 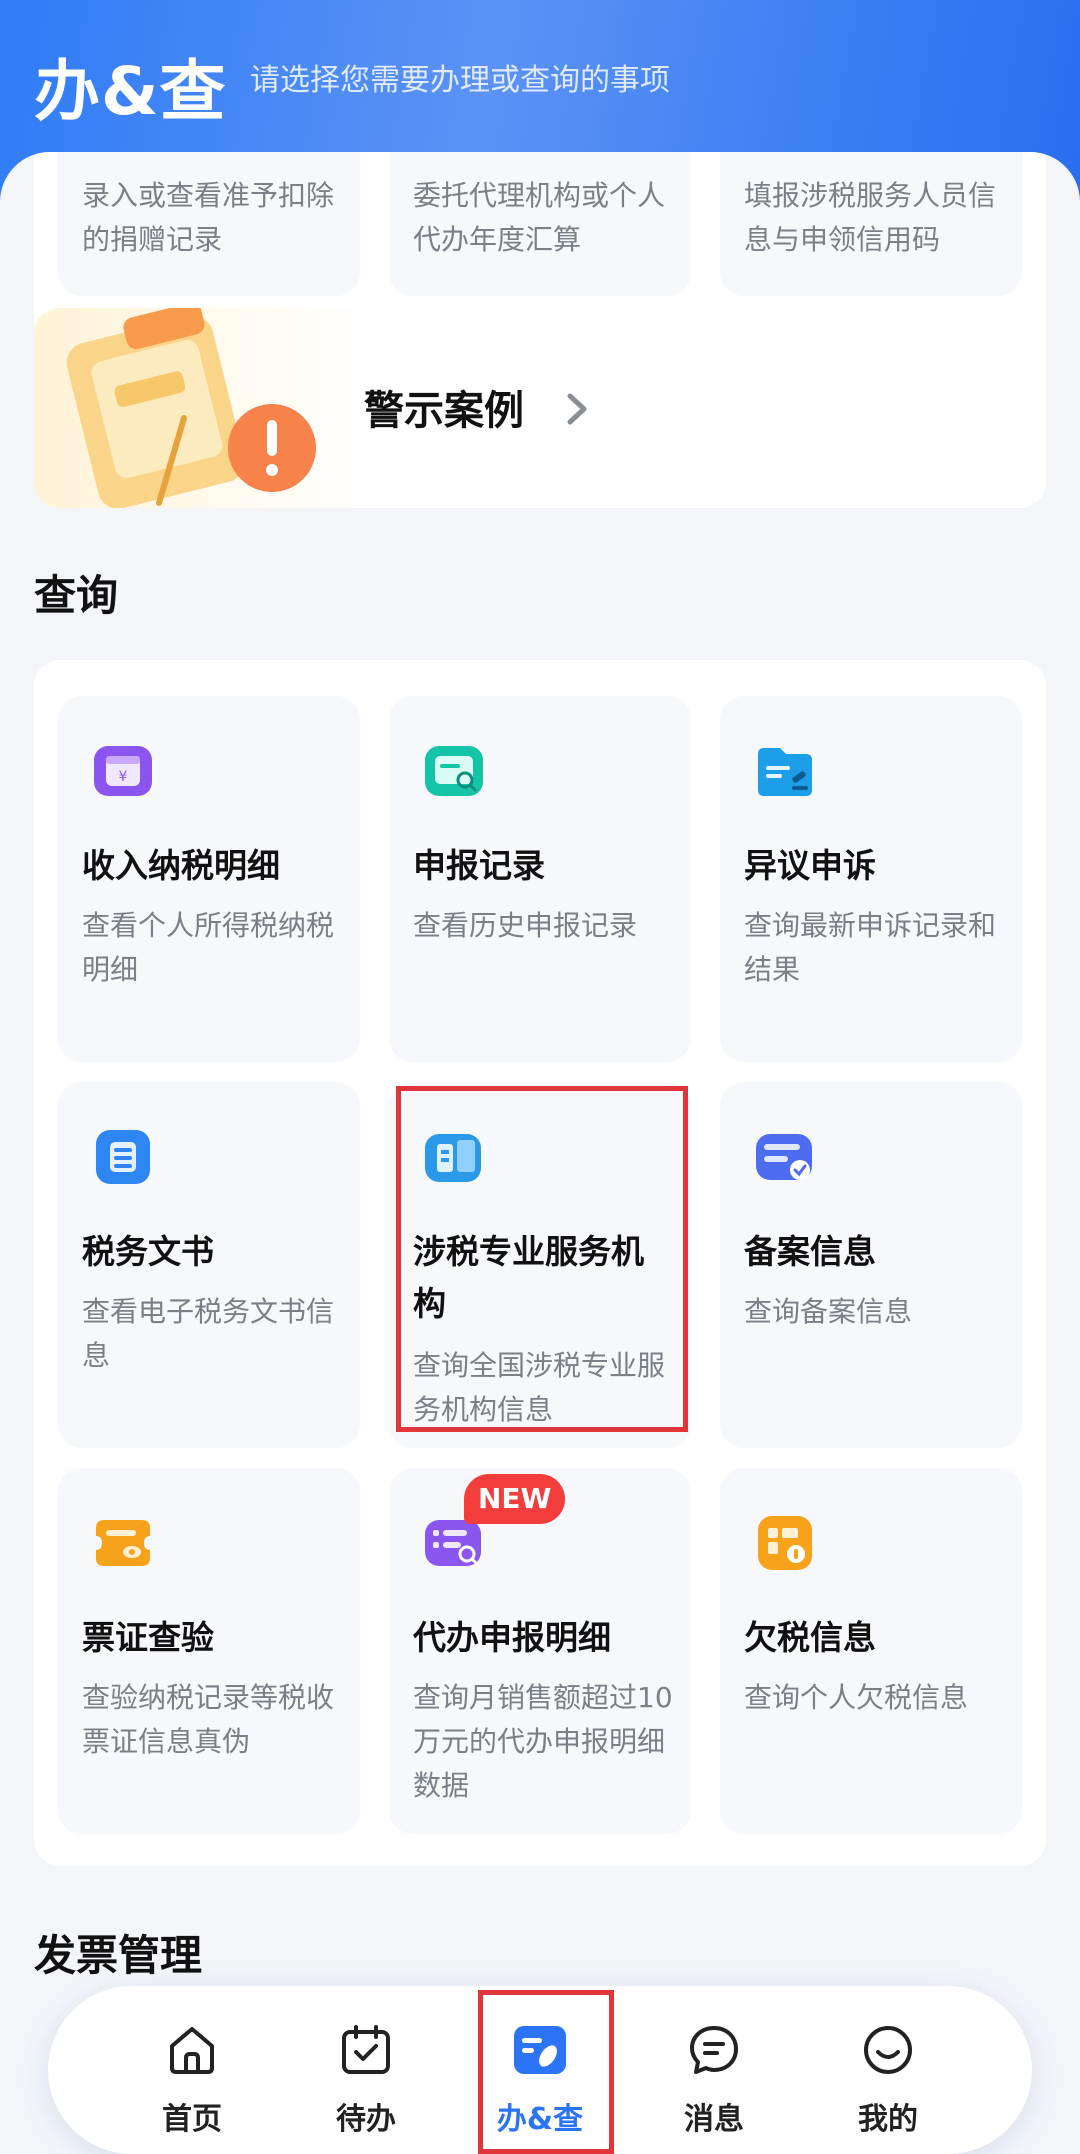 I want to click on query-card-filing-info: 备案信息 查询备案信息, so click(x=871, y=1265).